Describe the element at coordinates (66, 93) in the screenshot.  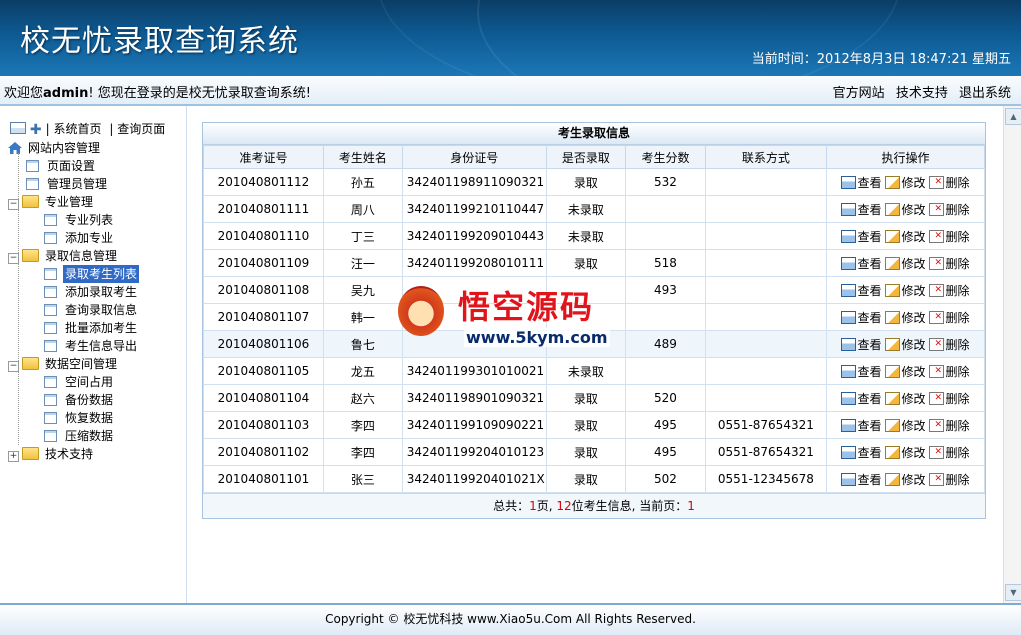
I see `welcome-username: admin` at that location.